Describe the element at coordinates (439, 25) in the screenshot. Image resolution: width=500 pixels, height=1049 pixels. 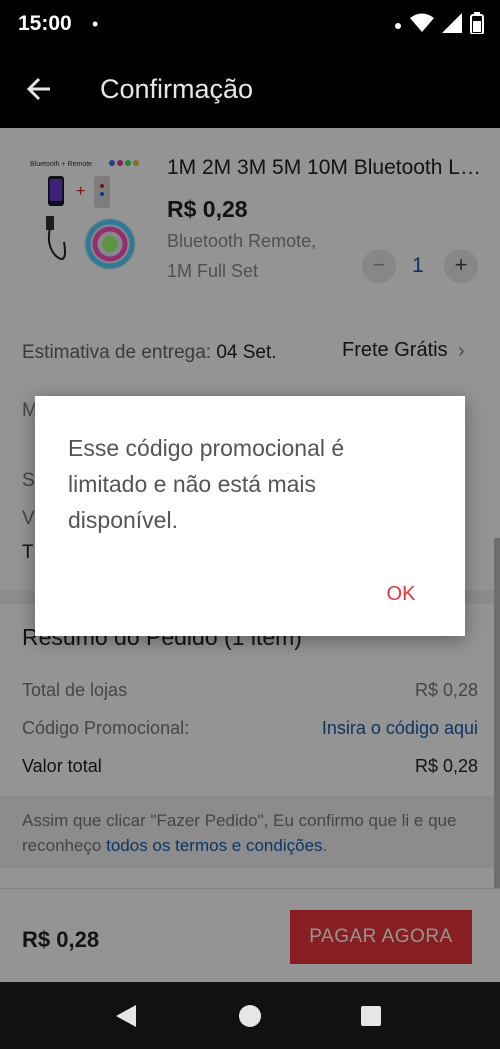
I see `status-icons` at that location.